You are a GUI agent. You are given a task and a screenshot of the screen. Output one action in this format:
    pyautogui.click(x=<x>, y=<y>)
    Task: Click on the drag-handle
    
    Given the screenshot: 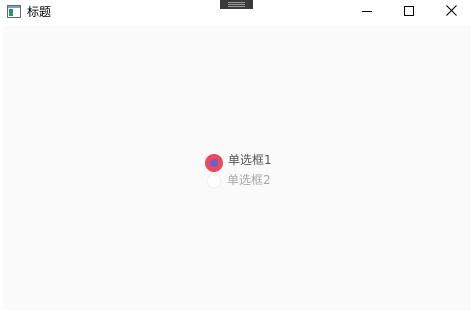 What is the action you would take?
    pyautogui.click(x=236, y=4)
    